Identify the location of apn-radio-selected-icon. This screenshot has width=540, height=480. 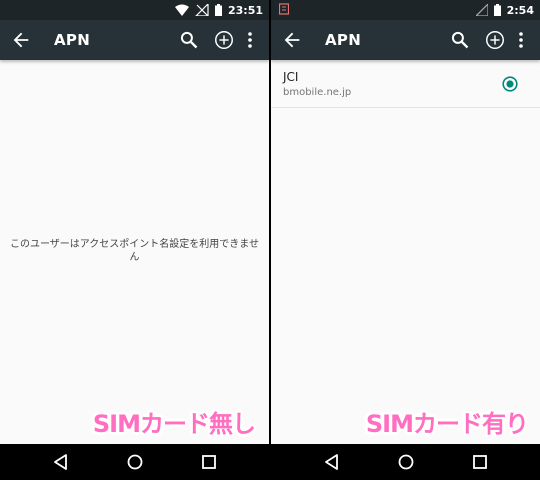
(510, 84).